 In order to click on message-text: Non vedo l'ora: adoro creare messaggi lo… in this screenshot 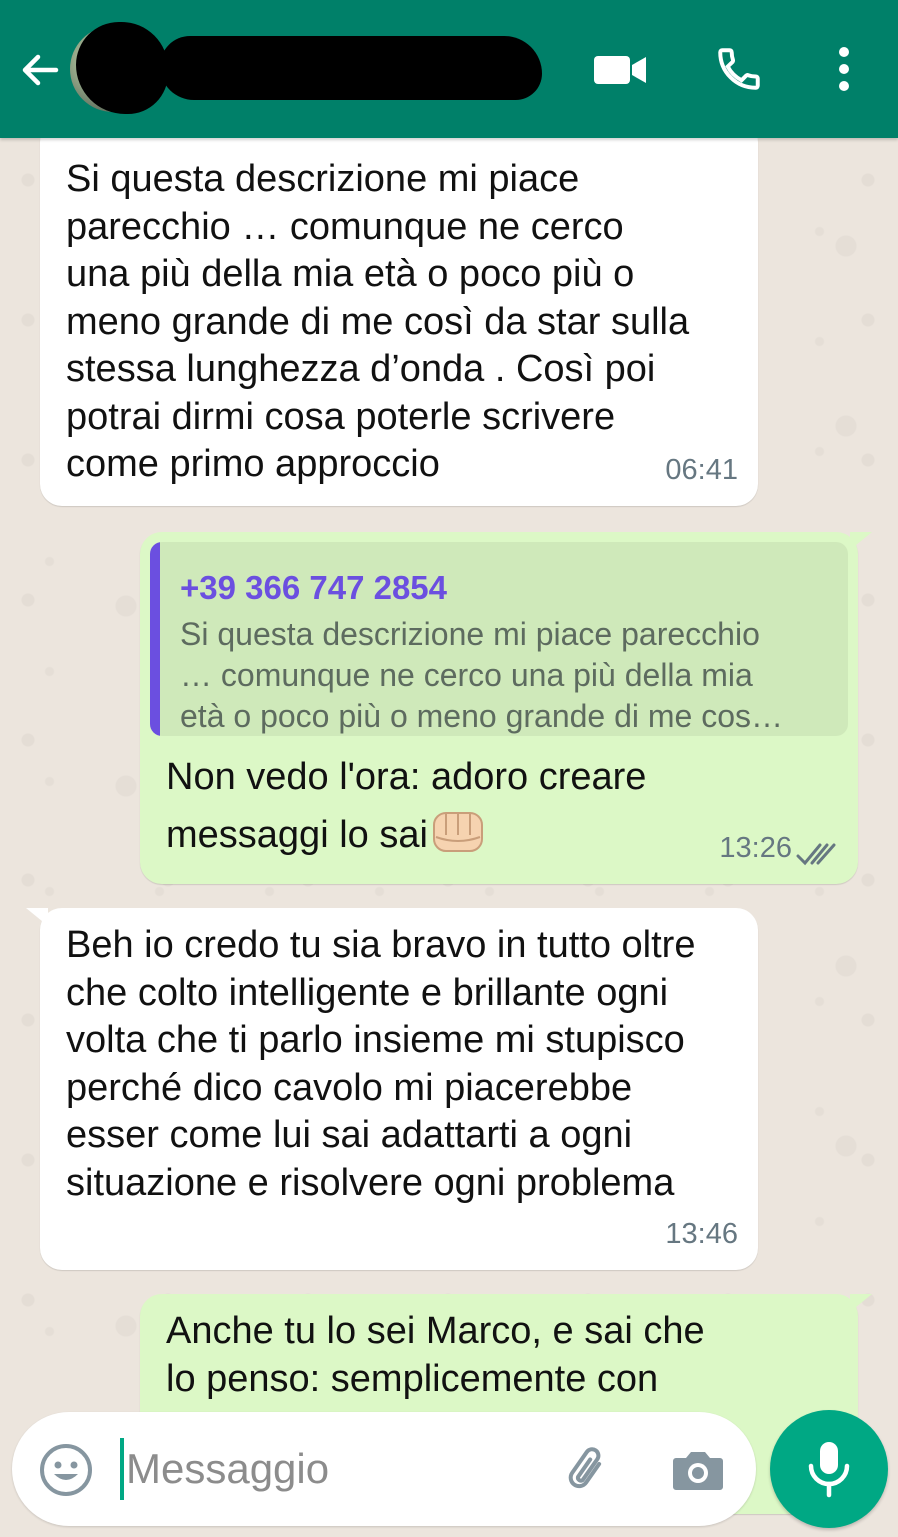, I will do `click(406, 806)`.